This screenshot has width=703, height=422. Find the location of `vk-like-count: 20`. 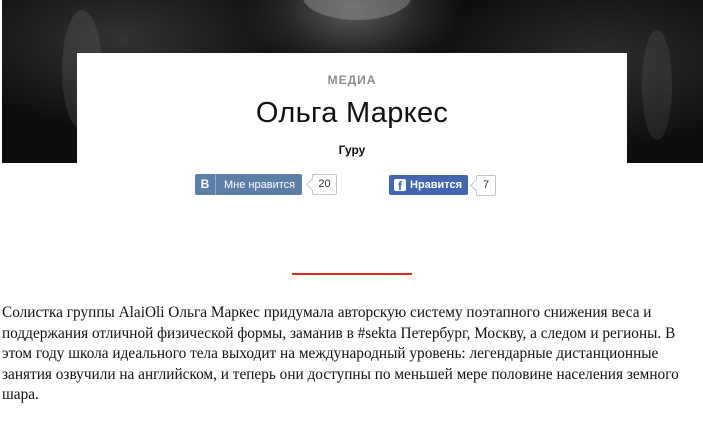

vk-like-count: 20 is located at coordinates (324, 184).